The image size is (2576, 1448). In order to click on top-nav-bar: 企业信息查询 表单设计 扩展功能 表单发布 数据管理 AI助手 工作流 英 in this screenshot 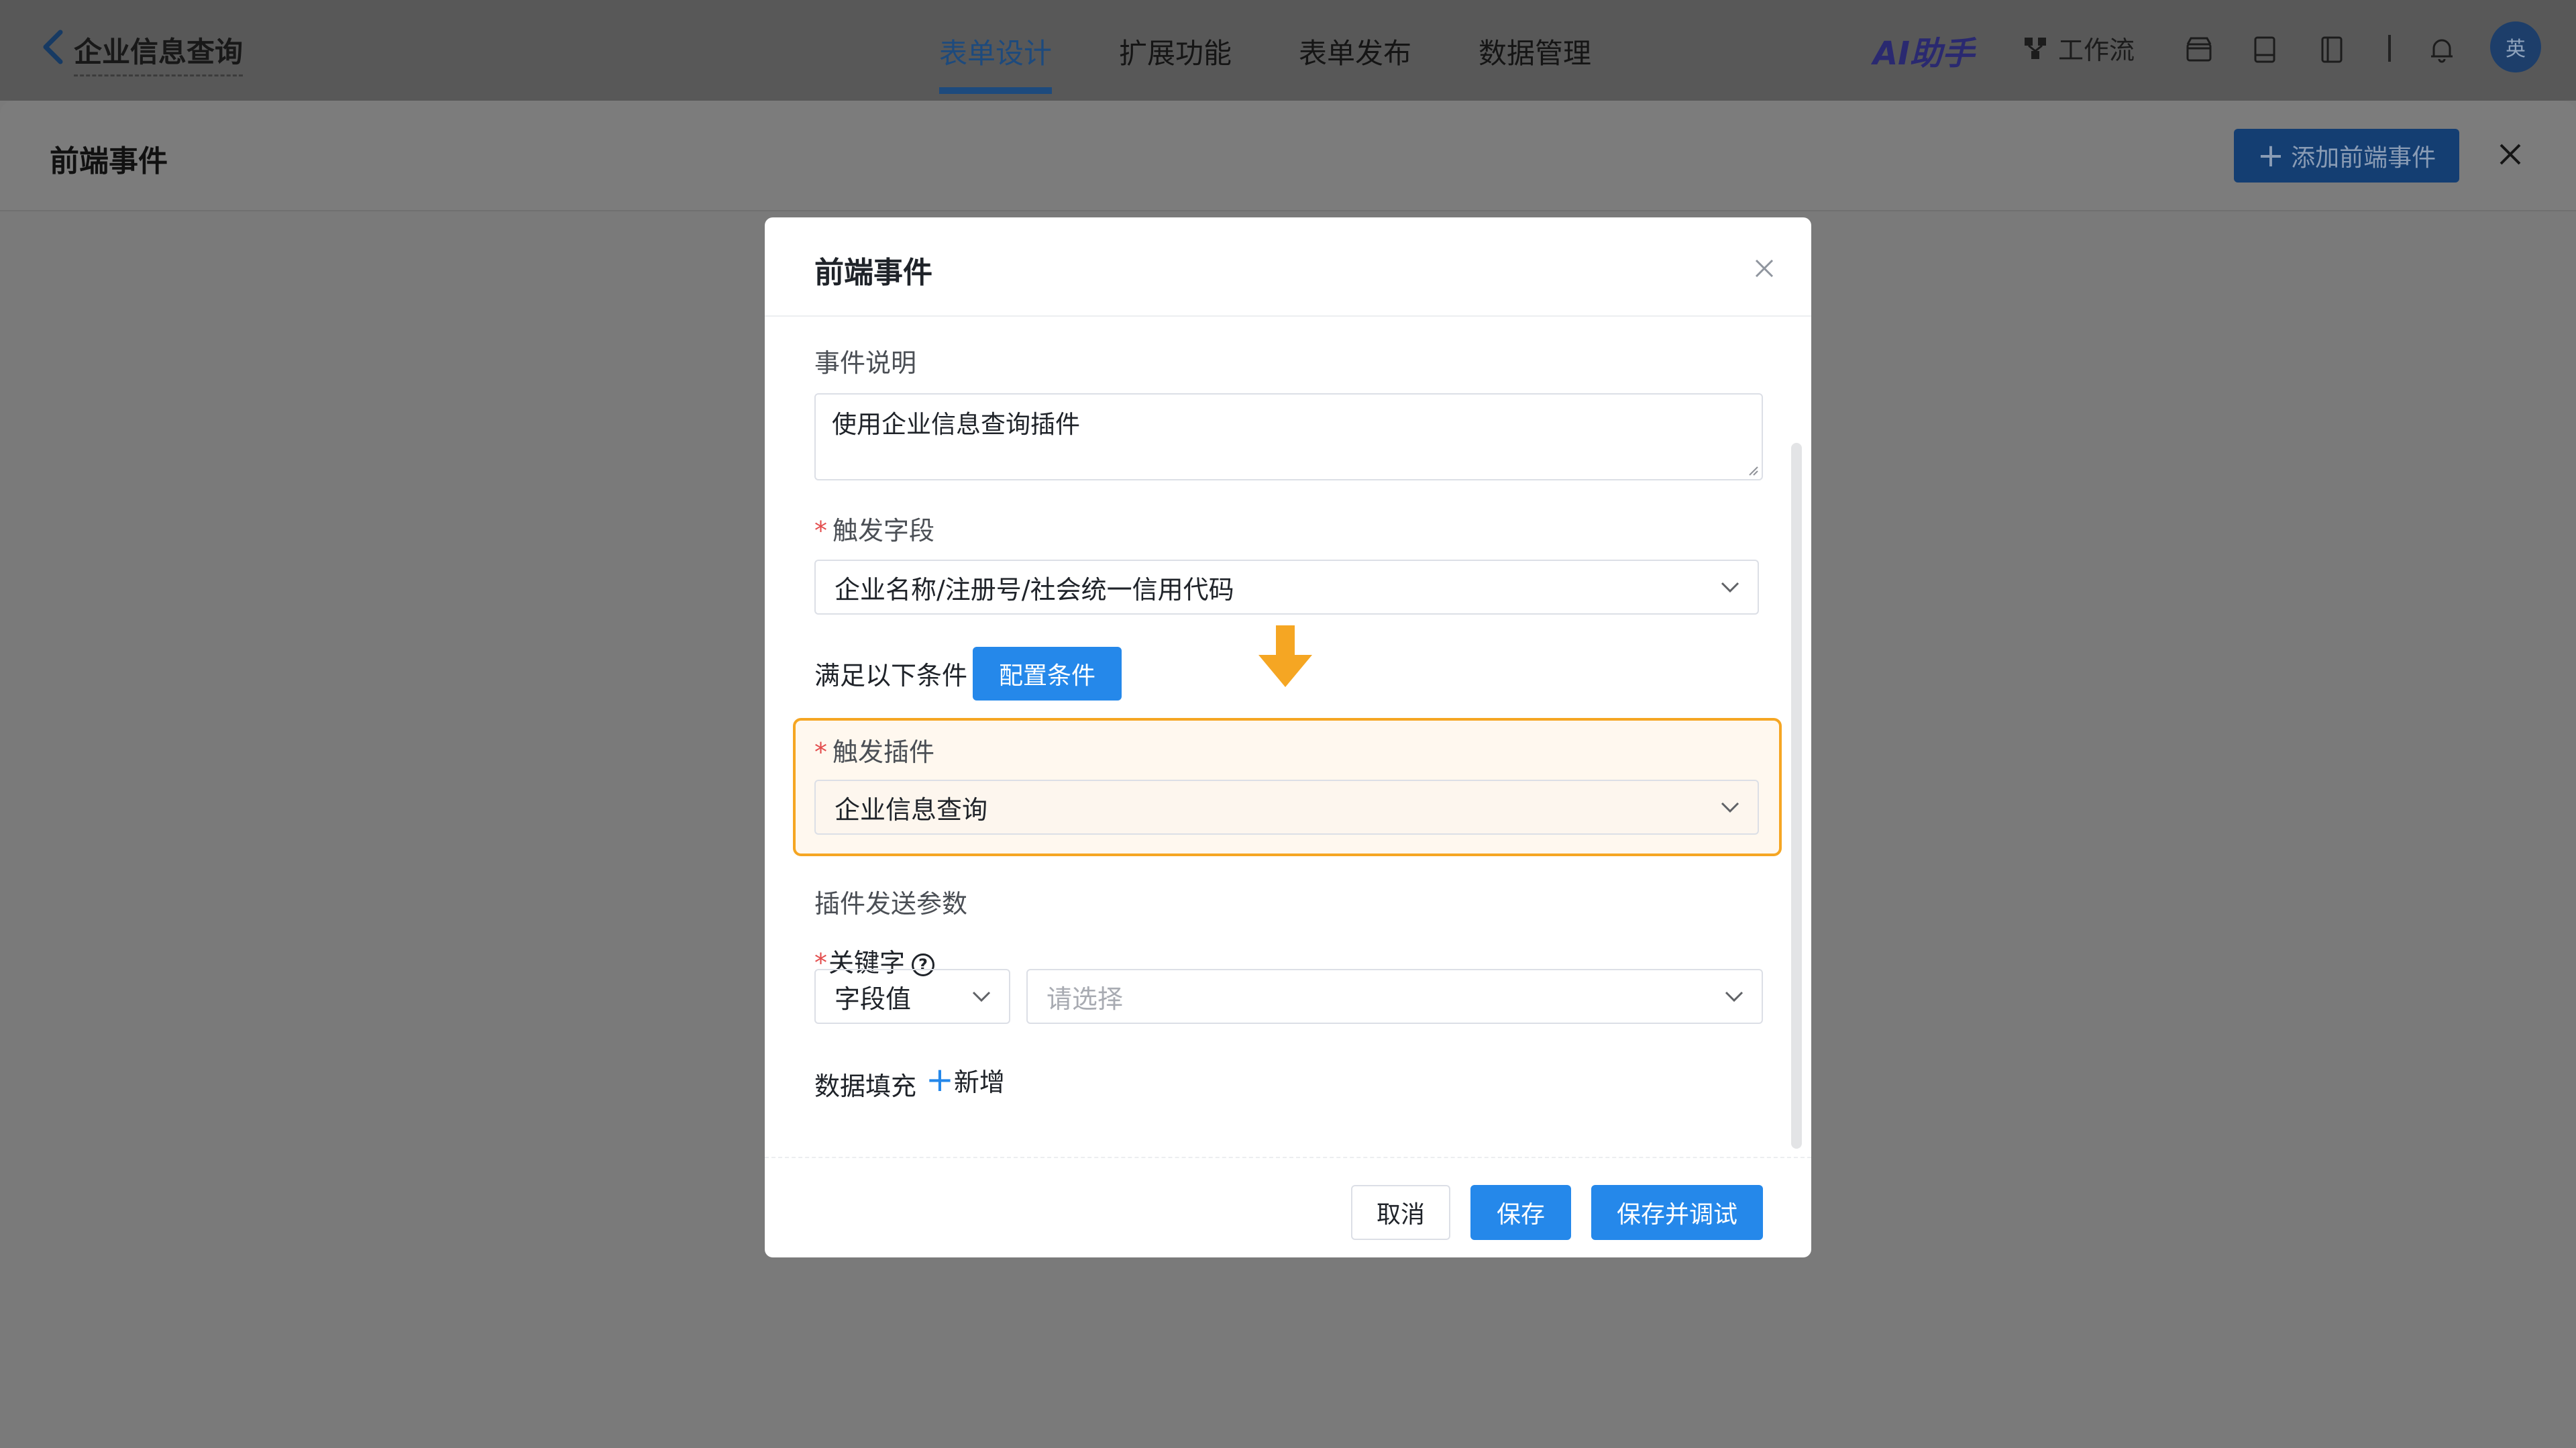, I will do `click(1288, 50)`.